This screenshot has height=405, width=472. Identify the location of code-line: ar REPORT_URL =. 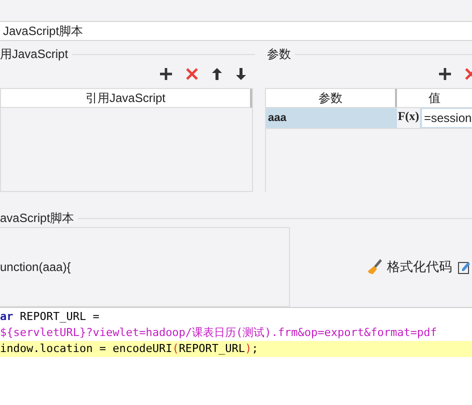
(50, 317).